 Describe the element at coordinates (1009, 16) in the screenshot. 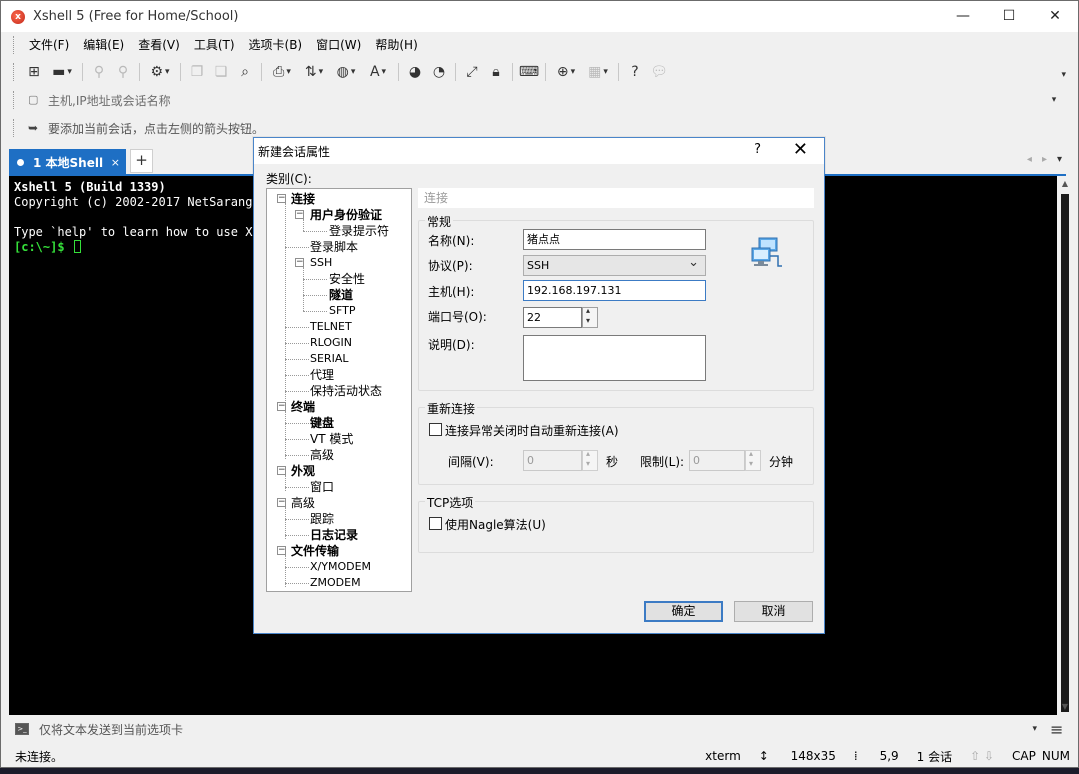

I see `maximize-button: ☐` at that location.